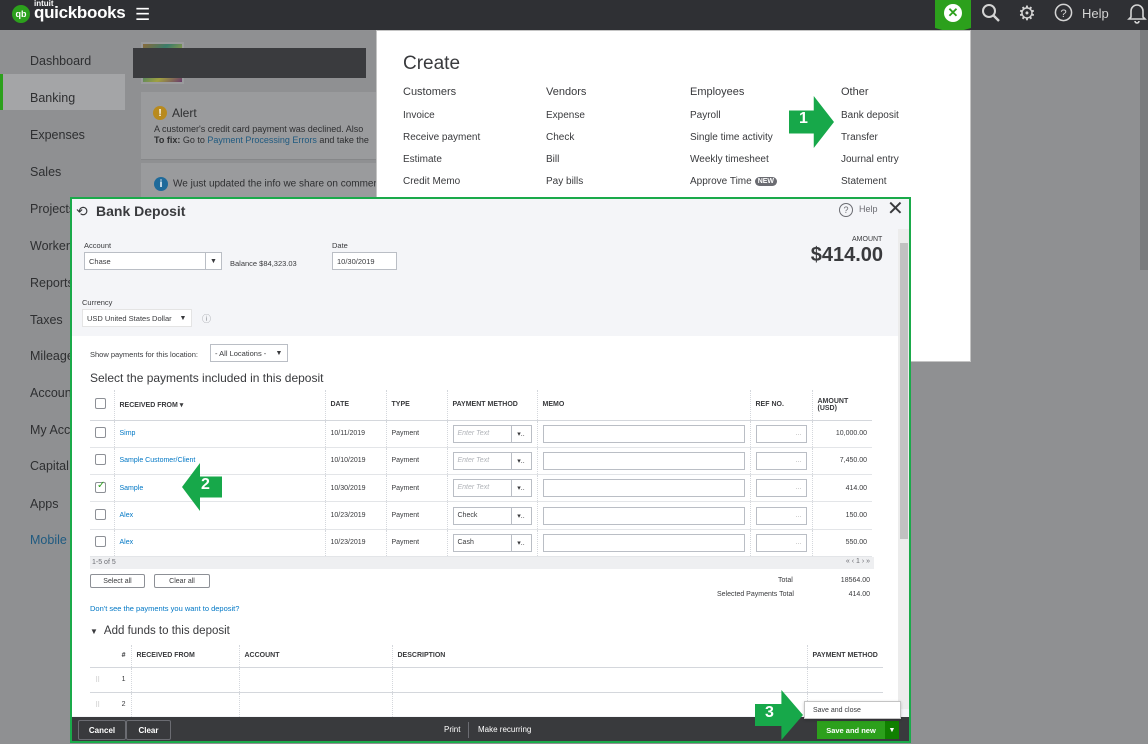  What do you see at coordinates (566, 121) in the screenshot?
I see `create-expense: Expense` at bounding box center [566, 121].